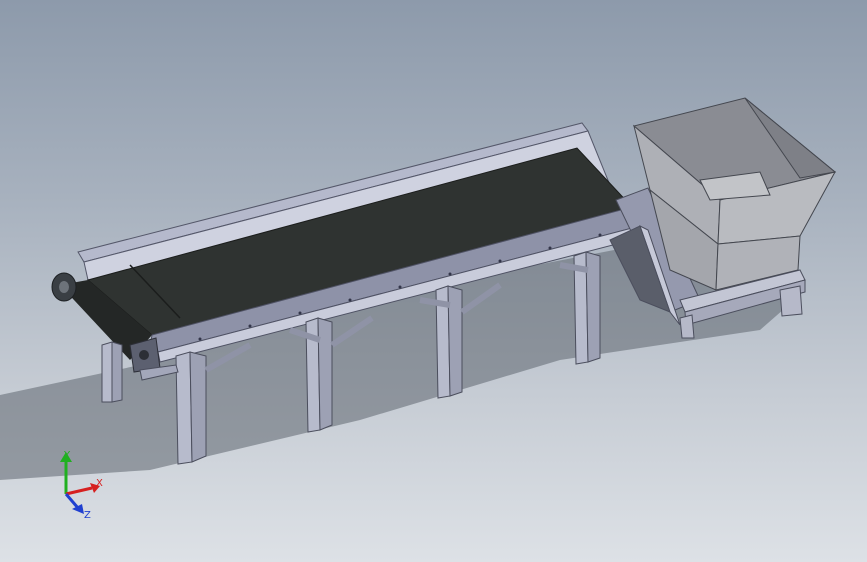 The image size is (867, 562). What do you see at coordinates (67, 455) in the screenshot?
I see `y-axis-label: Y` at bounding box center [67, 455].